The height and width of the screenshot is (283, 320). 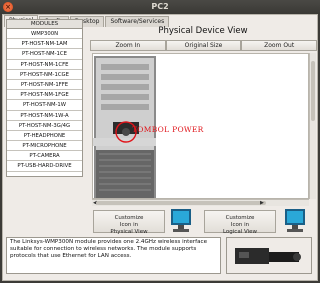 What do you see at coordinates (44, 105) in the screenshot?
I see `module-item: PT-HOST-NM-1W` at bounding box center [44, 105].